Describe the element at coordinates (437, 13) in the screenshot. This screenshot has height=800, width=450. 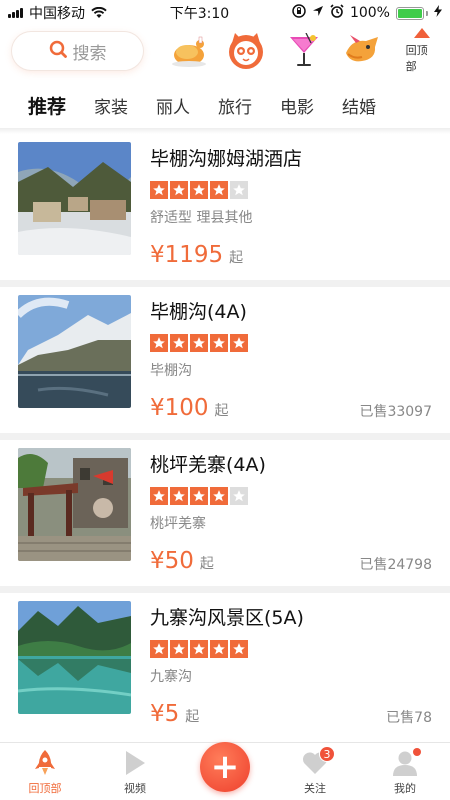
I see `charging-icon` at that location.